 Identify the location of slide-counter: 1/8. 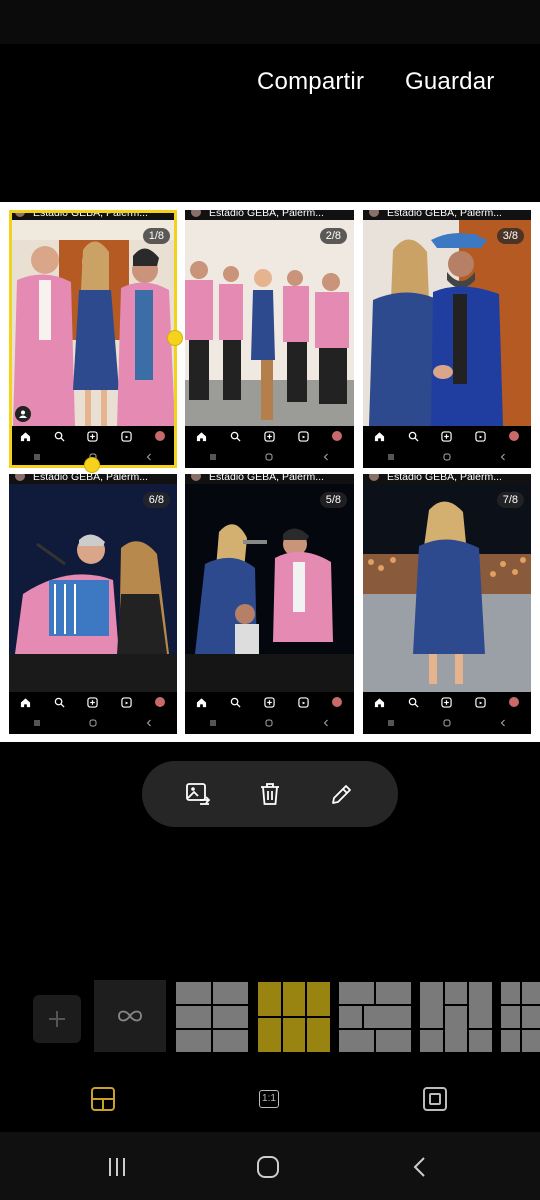
(156, 236).